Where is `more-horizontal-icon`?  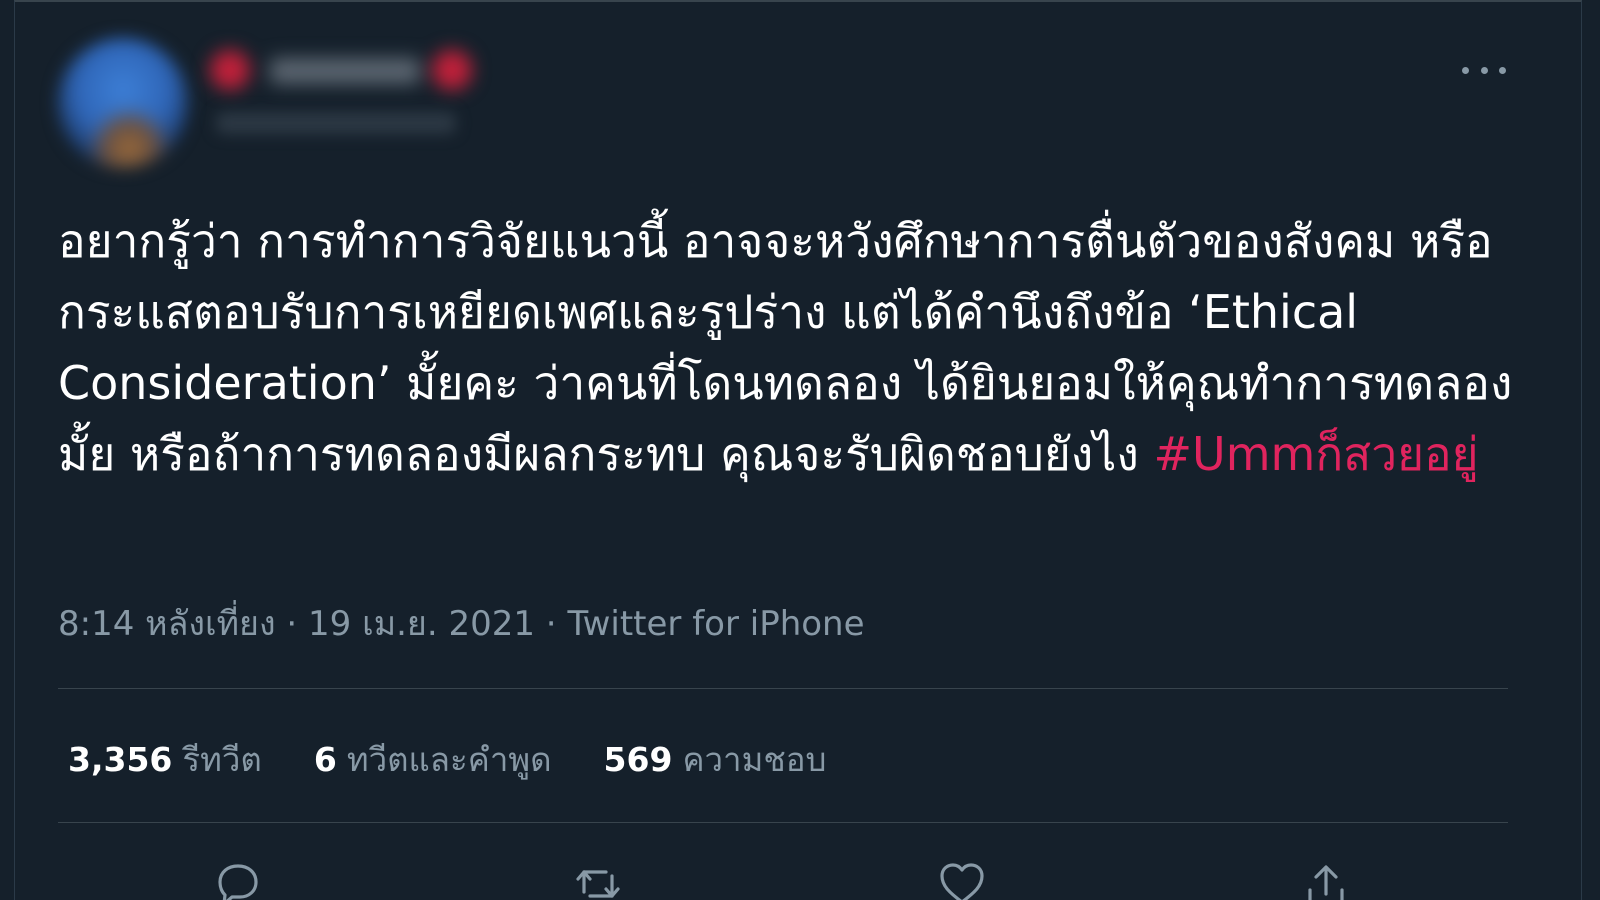
more-horizontal-icon is located at coordinates (1484, 70).